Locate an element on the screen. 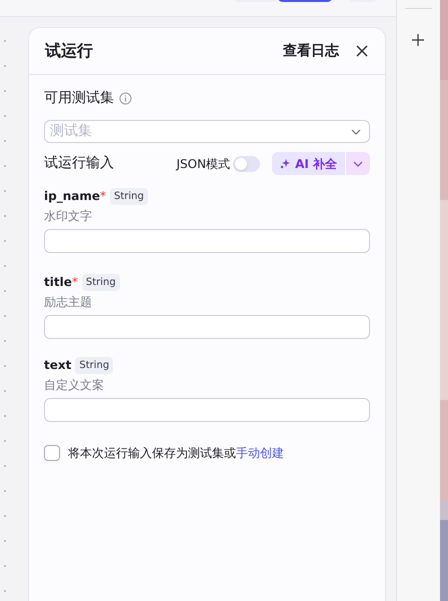 The image size is (448, 601). dropdown-button is located at coordinates (358, 163).